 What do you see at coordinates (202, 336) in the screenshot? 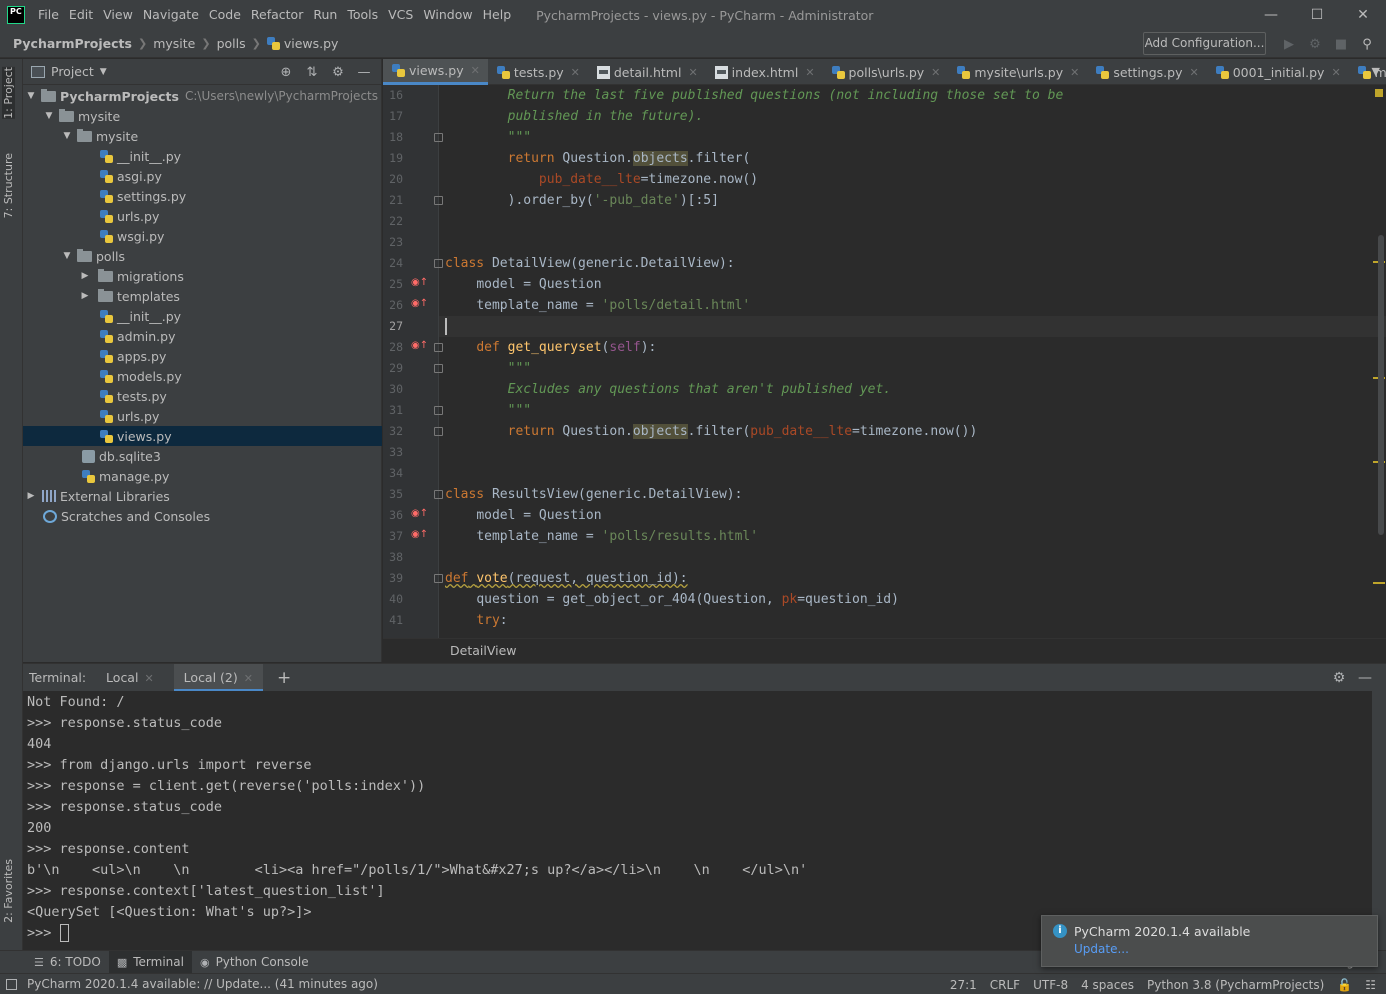
I see `tree-item: admin.py` at bounding box center [202, 336].